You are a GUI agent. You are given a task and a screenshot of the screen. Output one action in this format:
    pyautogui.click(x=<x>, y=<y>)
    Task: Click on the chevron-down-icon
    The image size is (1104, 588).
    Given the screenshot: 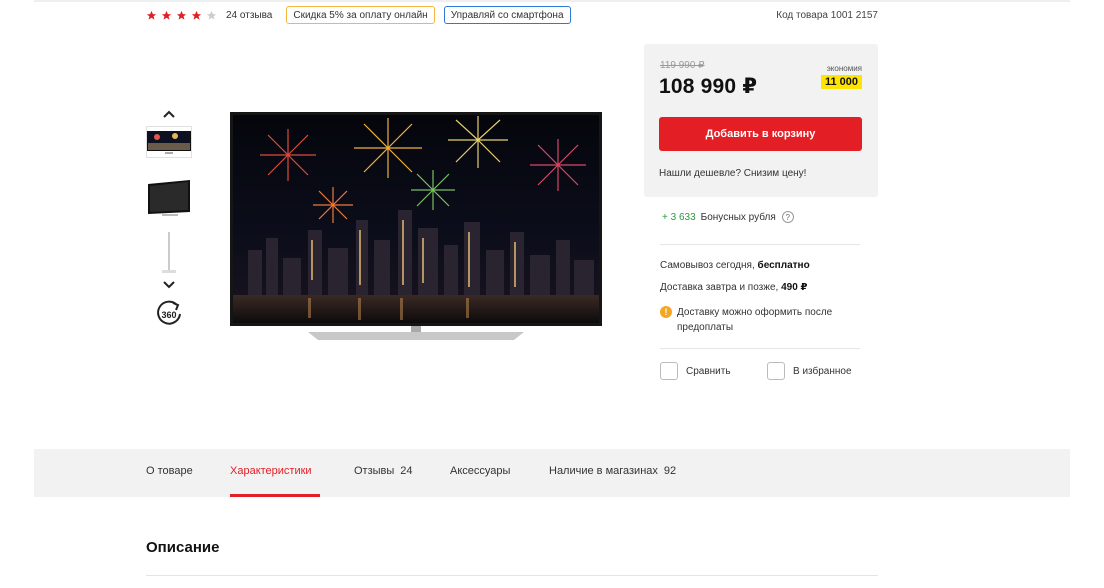 What is the action you would take?
    pyautogui.click(x=169, y=285)
    